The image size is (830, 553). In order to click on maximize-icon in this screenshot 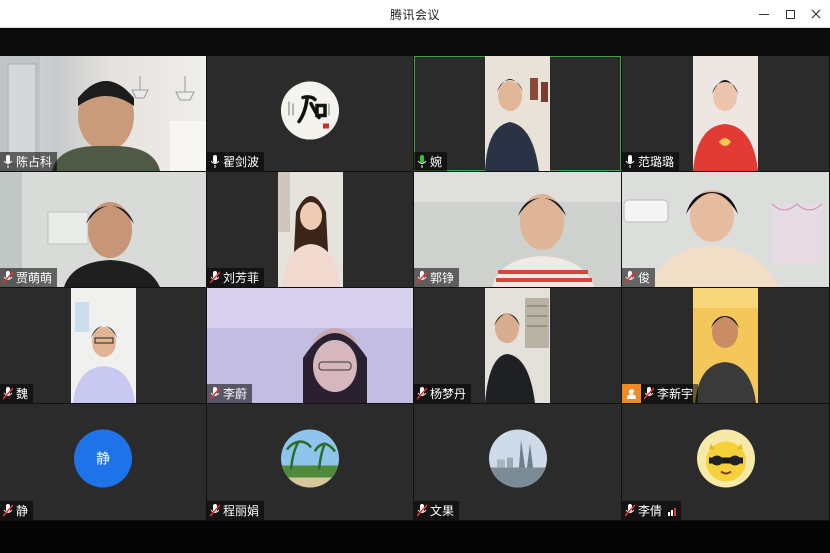, I will do `click(790, 14)`.